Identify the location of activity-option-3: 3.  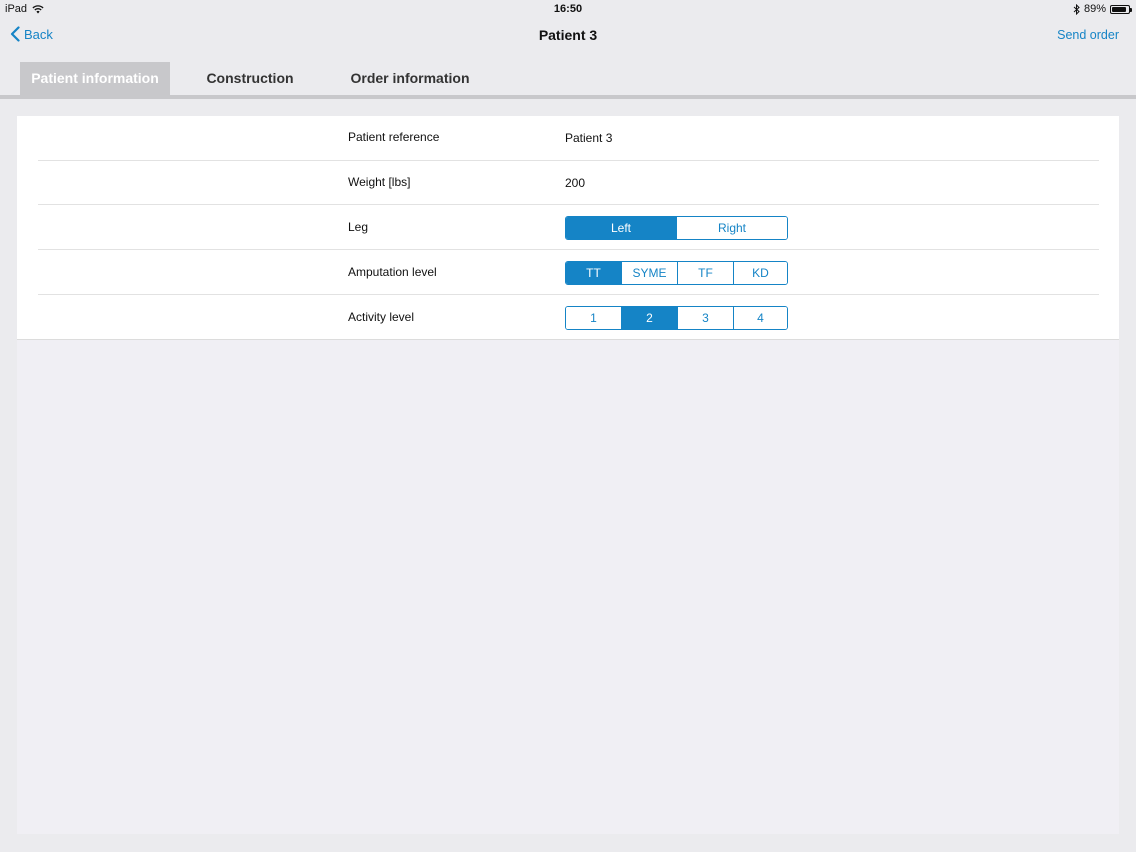
(705, 318).